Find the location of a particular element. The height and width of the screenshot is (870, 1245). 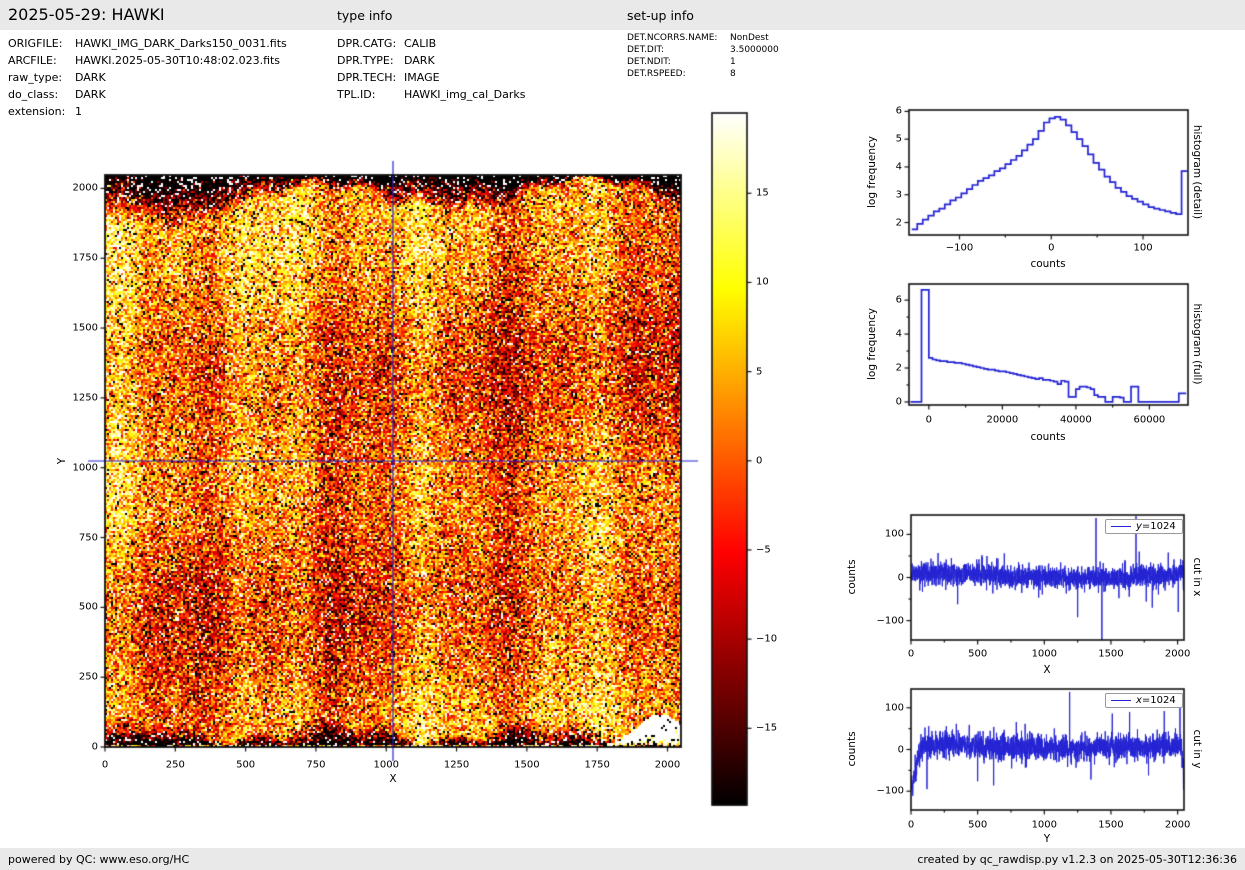

info-label: DET.RSPEED: is located at coordinates (656, 74).